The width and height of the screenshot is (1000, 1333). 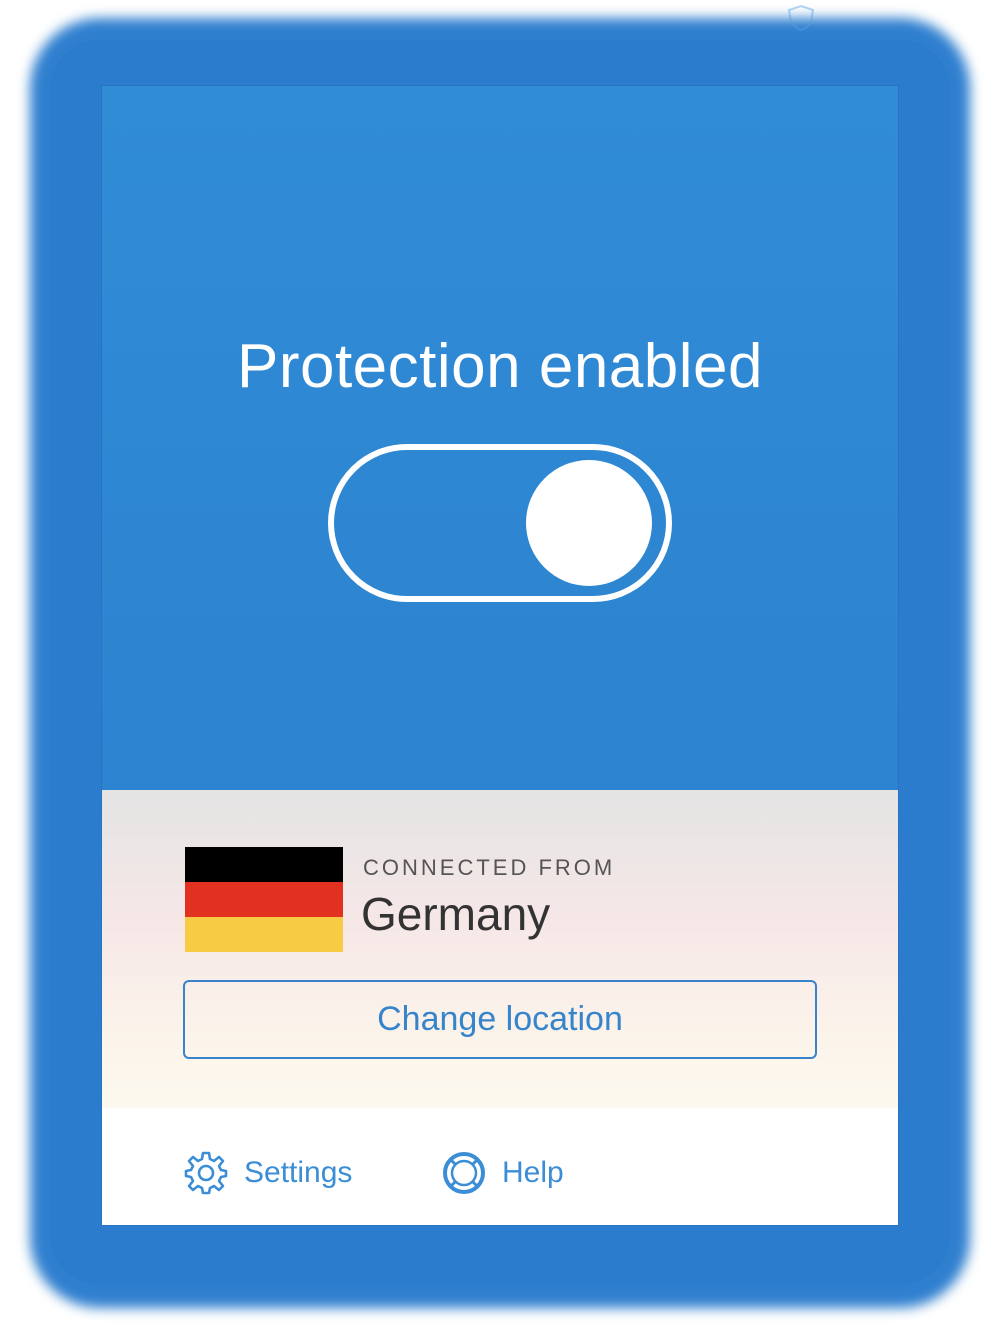 I want to click on change-location-button: Change location, so click(x=500, y=1019).